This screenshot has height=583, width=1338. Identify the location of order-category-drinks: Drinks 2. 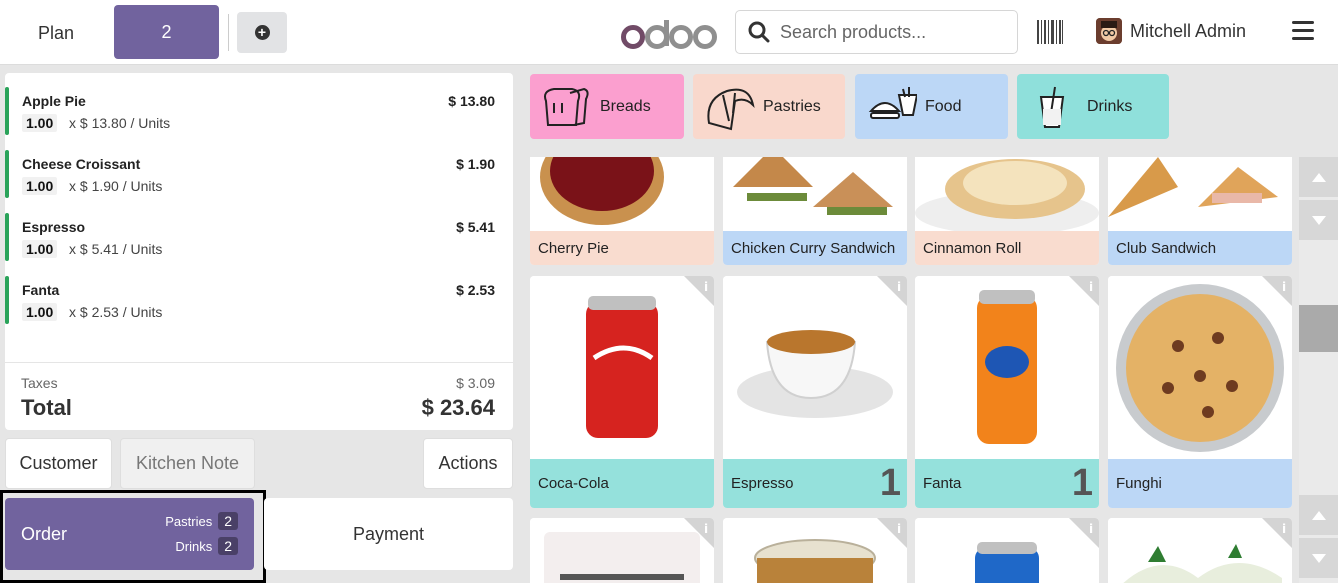
(206, 546).